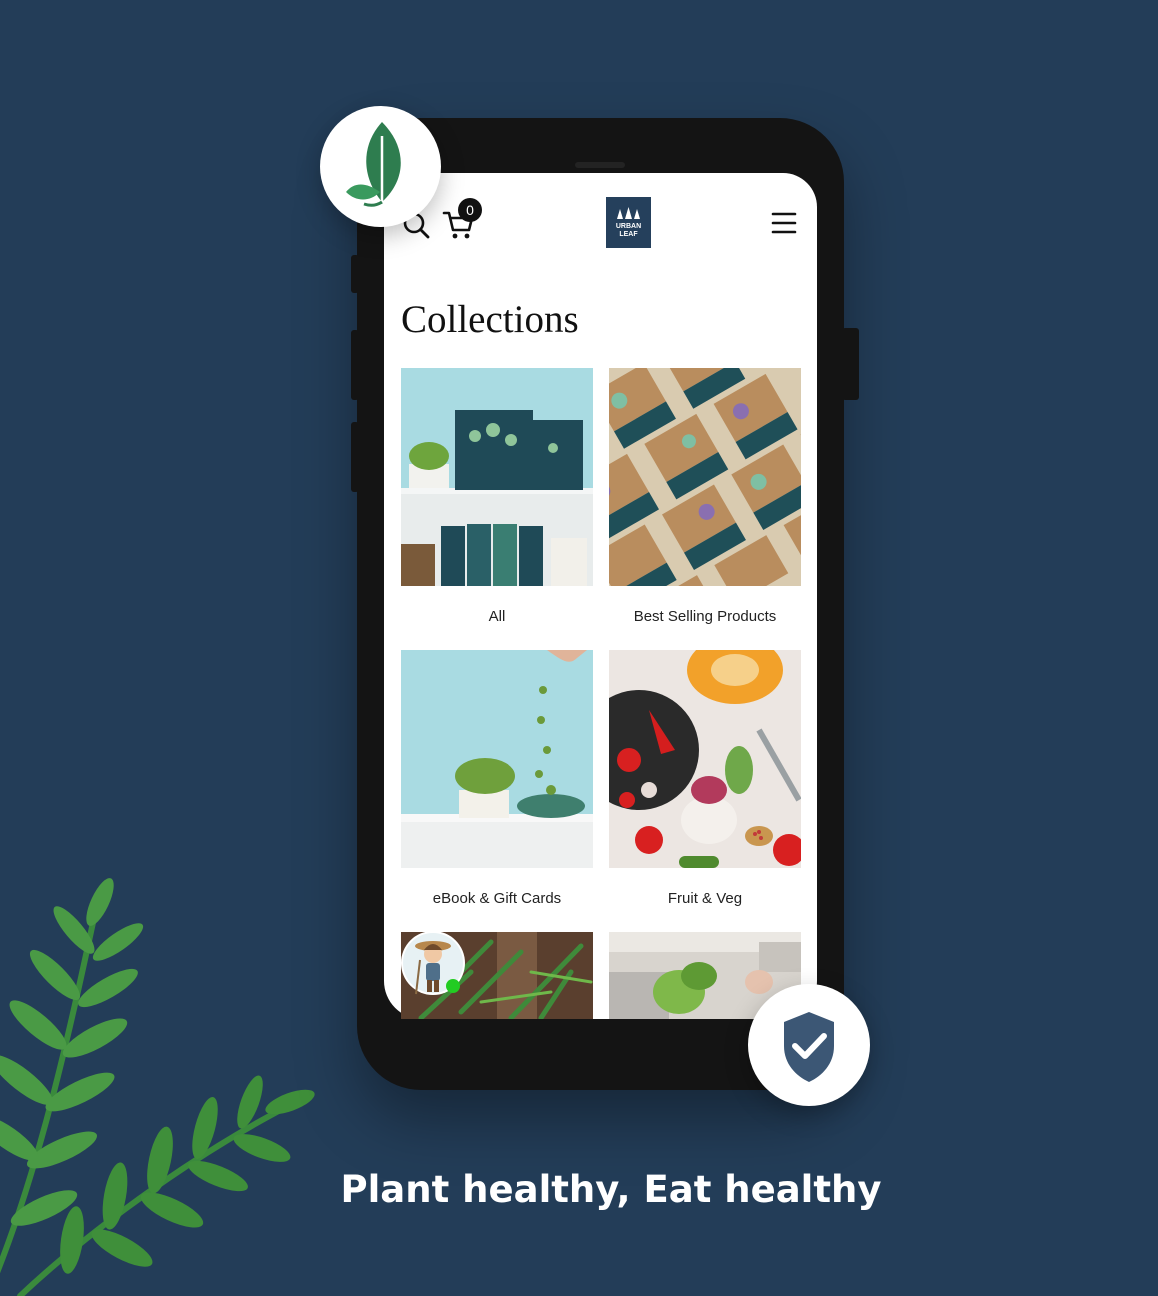 This screenshot has width=1158, height=1296. What do you see at coordinates (497, 616) in the screenshot?
I see `collection-label: All` at bounding box center [497, 616].